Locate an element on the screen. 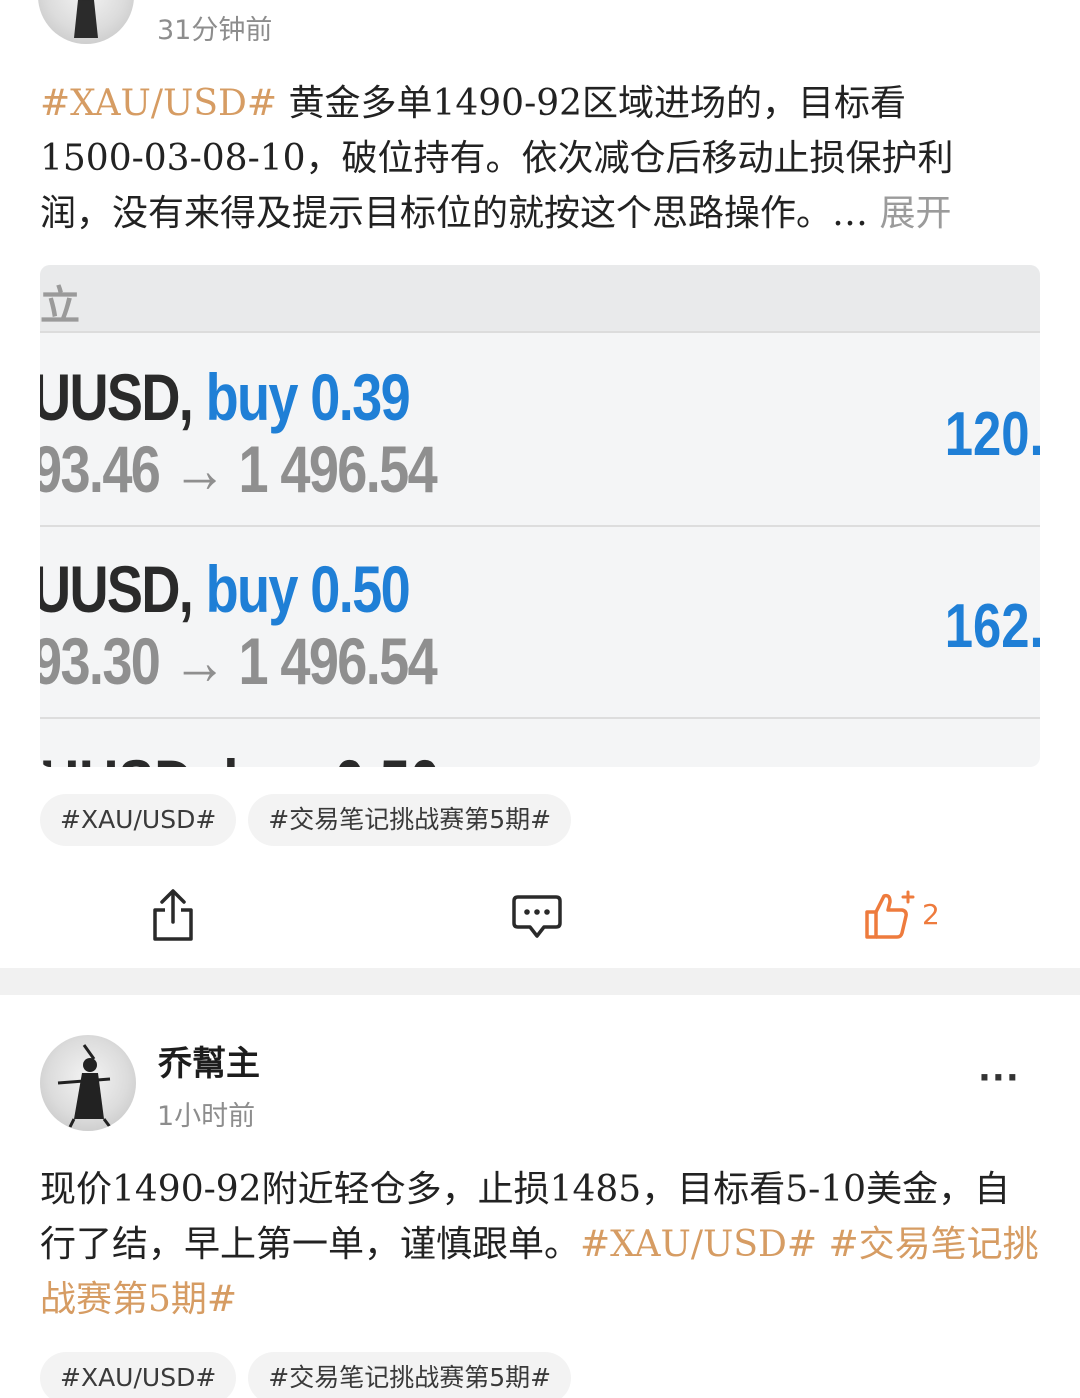  post-line-3: 战赛第5期# is located at coordinates (545, 1299).